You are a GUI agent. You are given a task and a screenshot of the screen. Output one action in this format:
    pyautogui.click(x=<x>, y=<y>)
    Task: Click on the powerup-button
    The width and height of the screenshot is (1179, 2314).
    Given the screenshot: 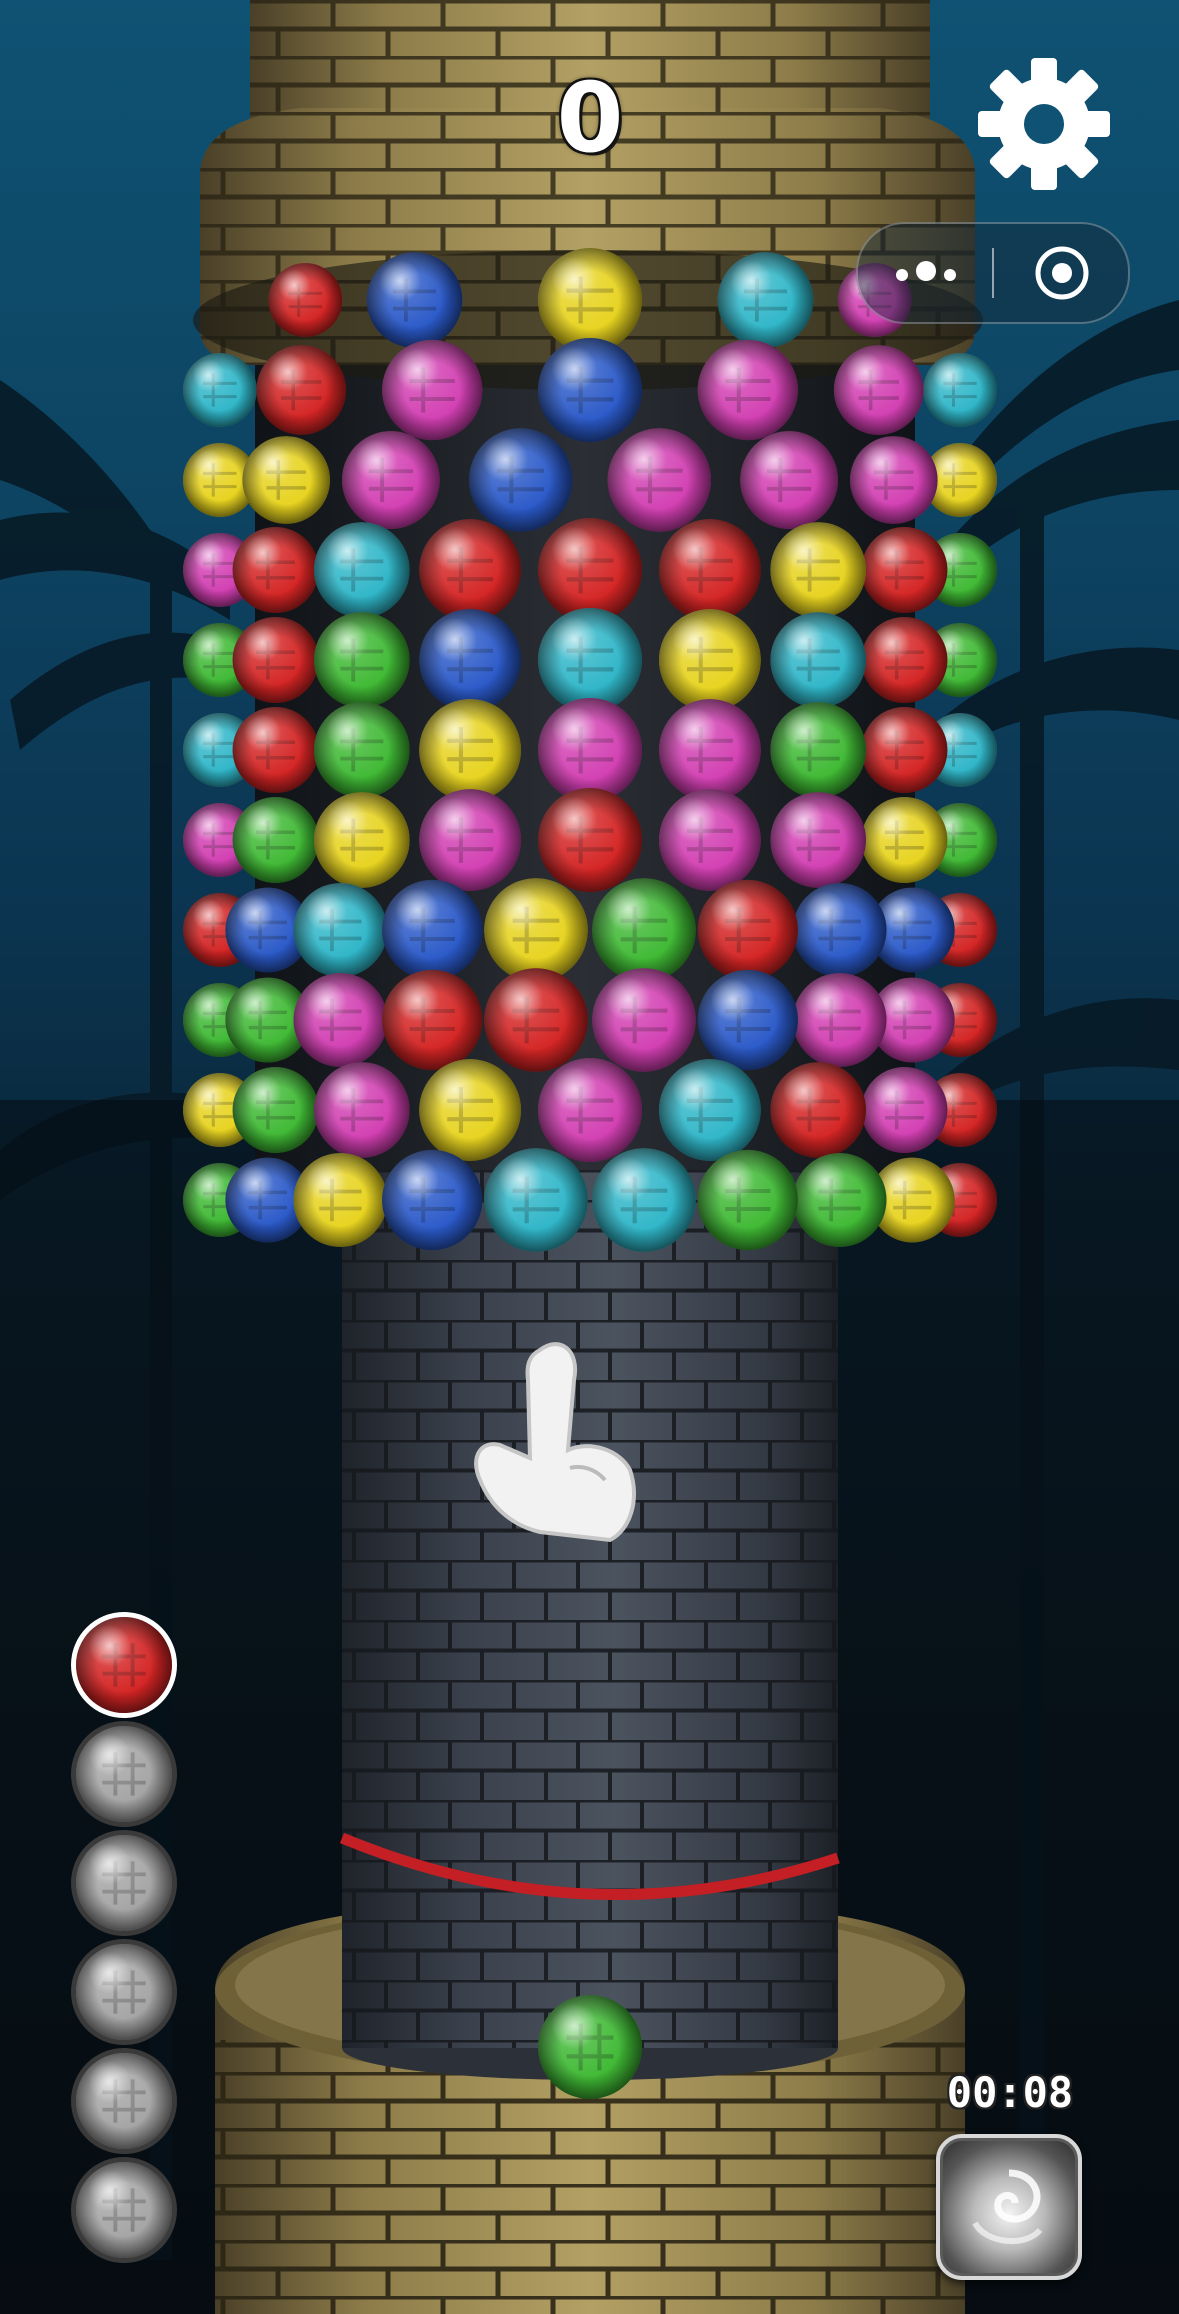 What is the action you would take?
    pyautogui.click(x=1009, y=2207)
    